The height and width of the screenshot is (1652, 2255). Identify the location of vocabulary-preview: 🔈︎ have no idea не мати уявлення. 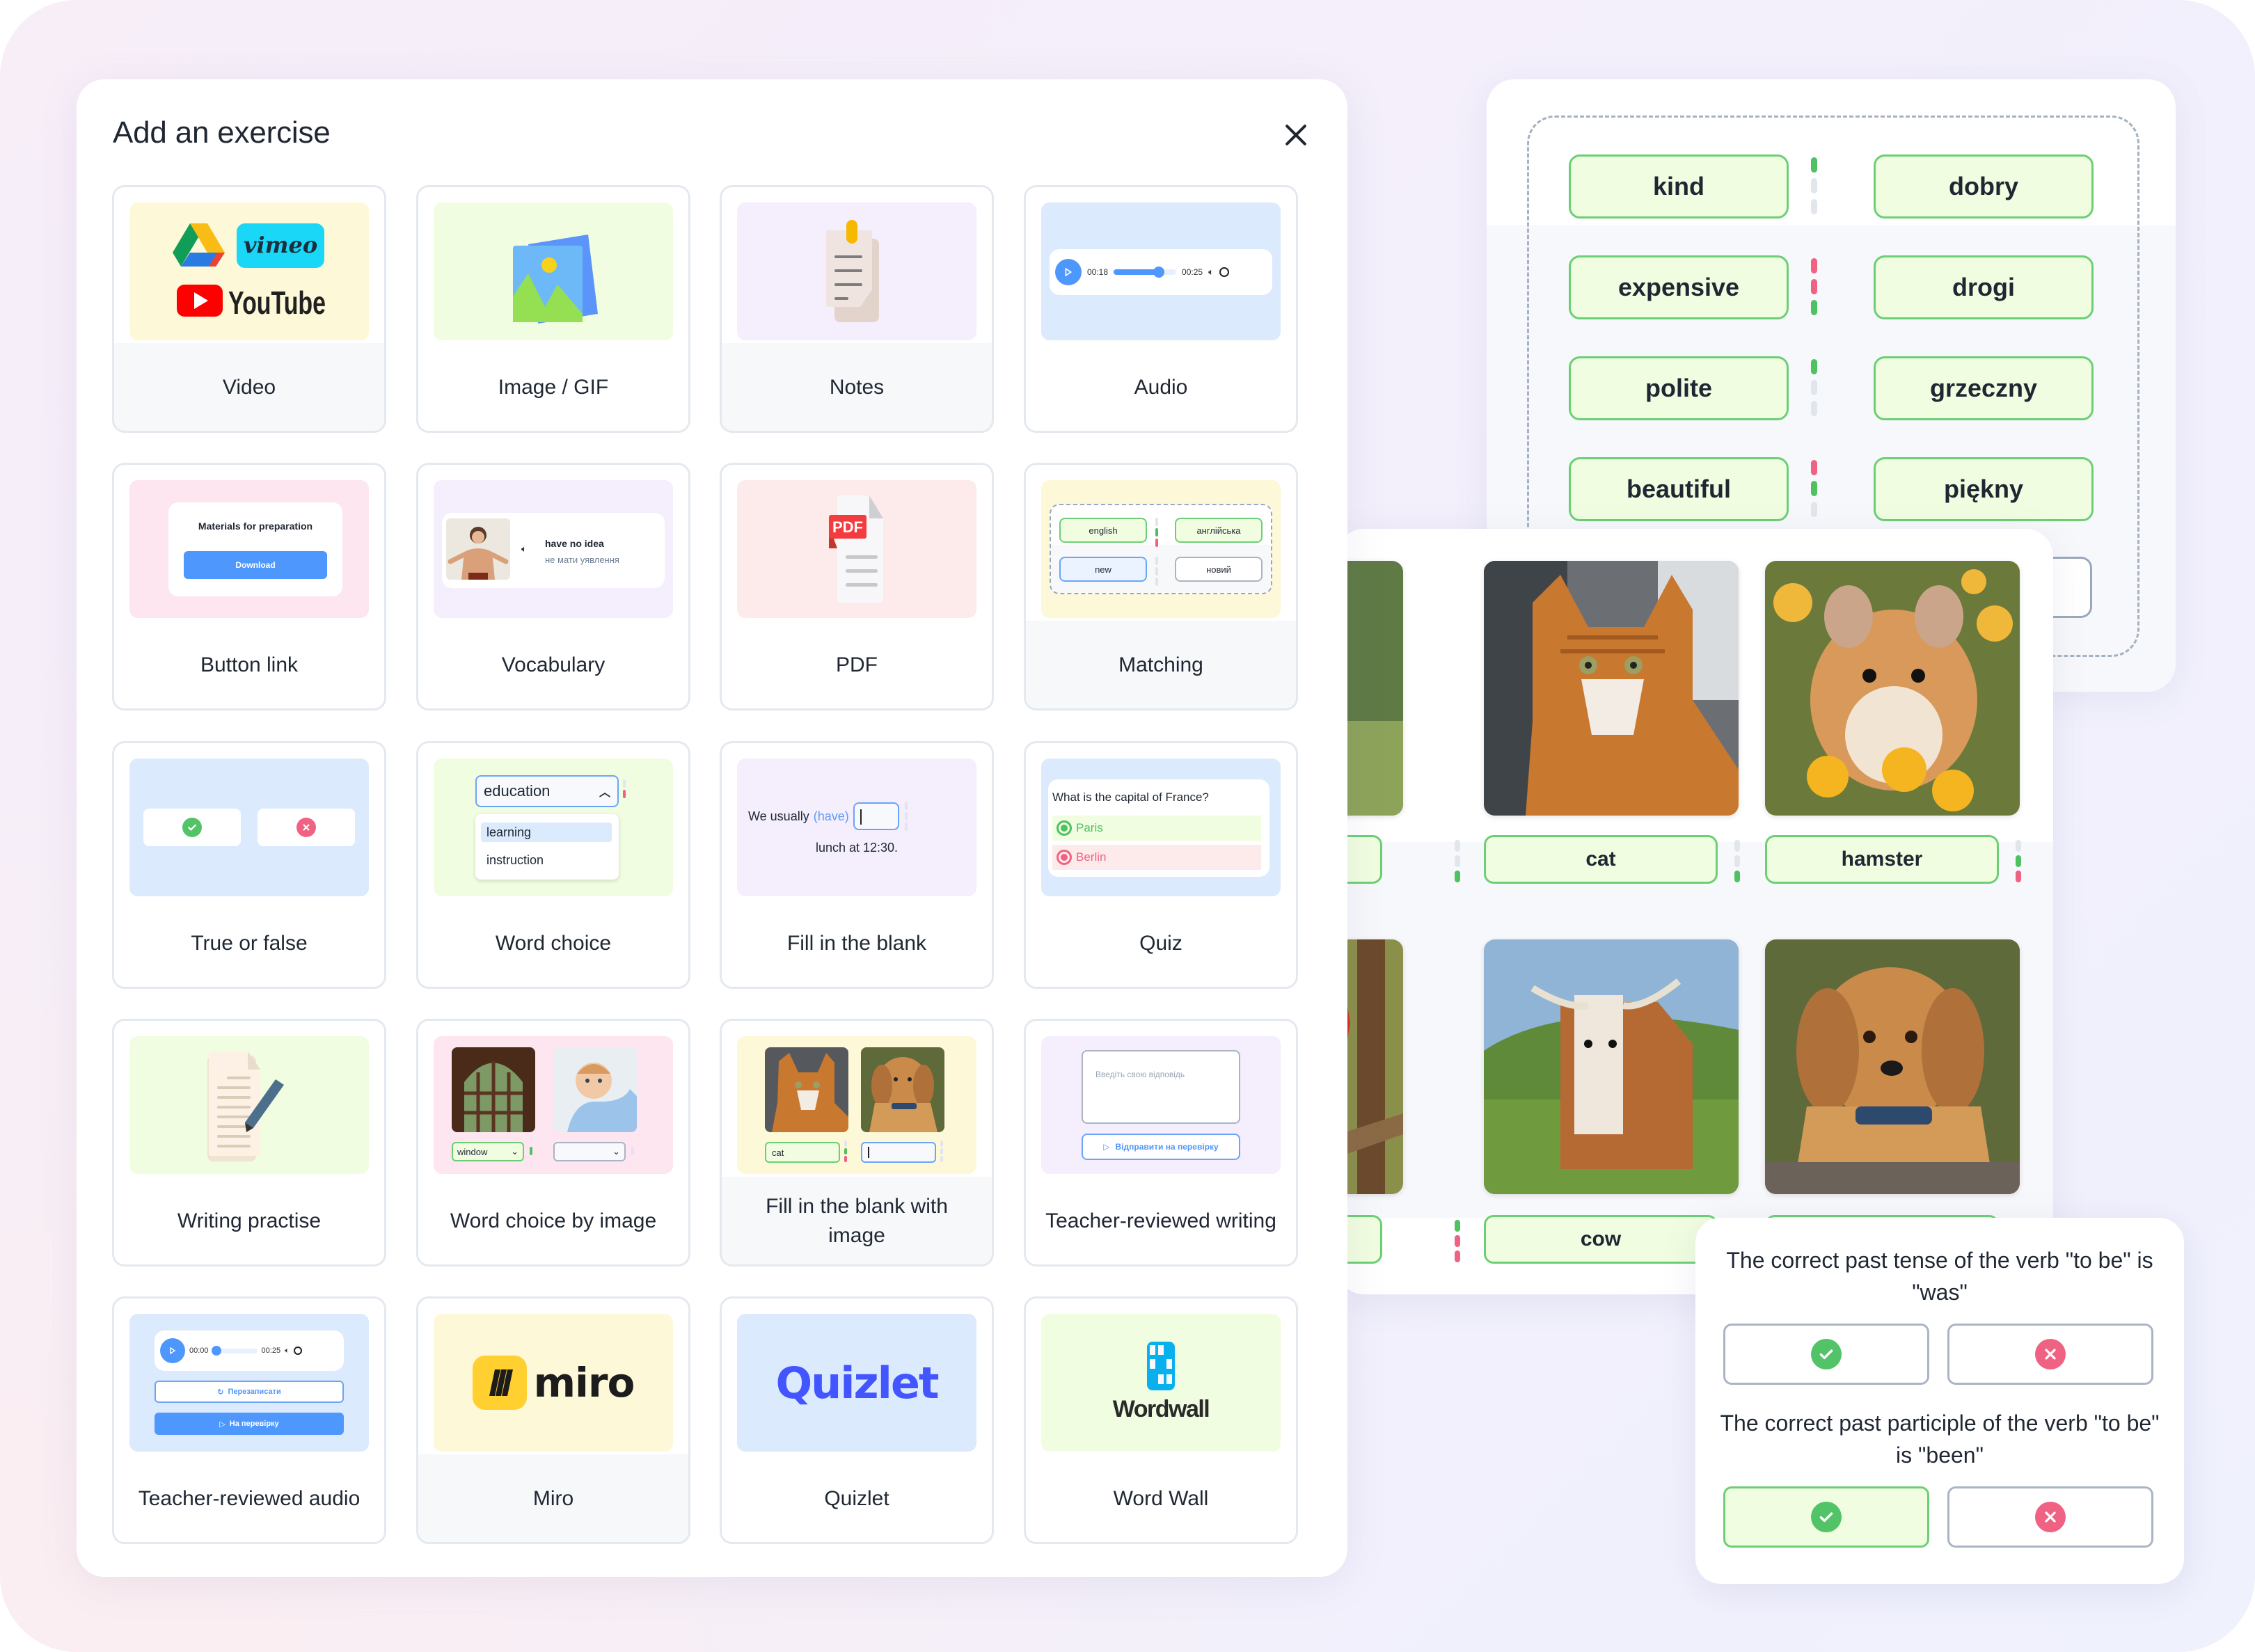
(553, 550).